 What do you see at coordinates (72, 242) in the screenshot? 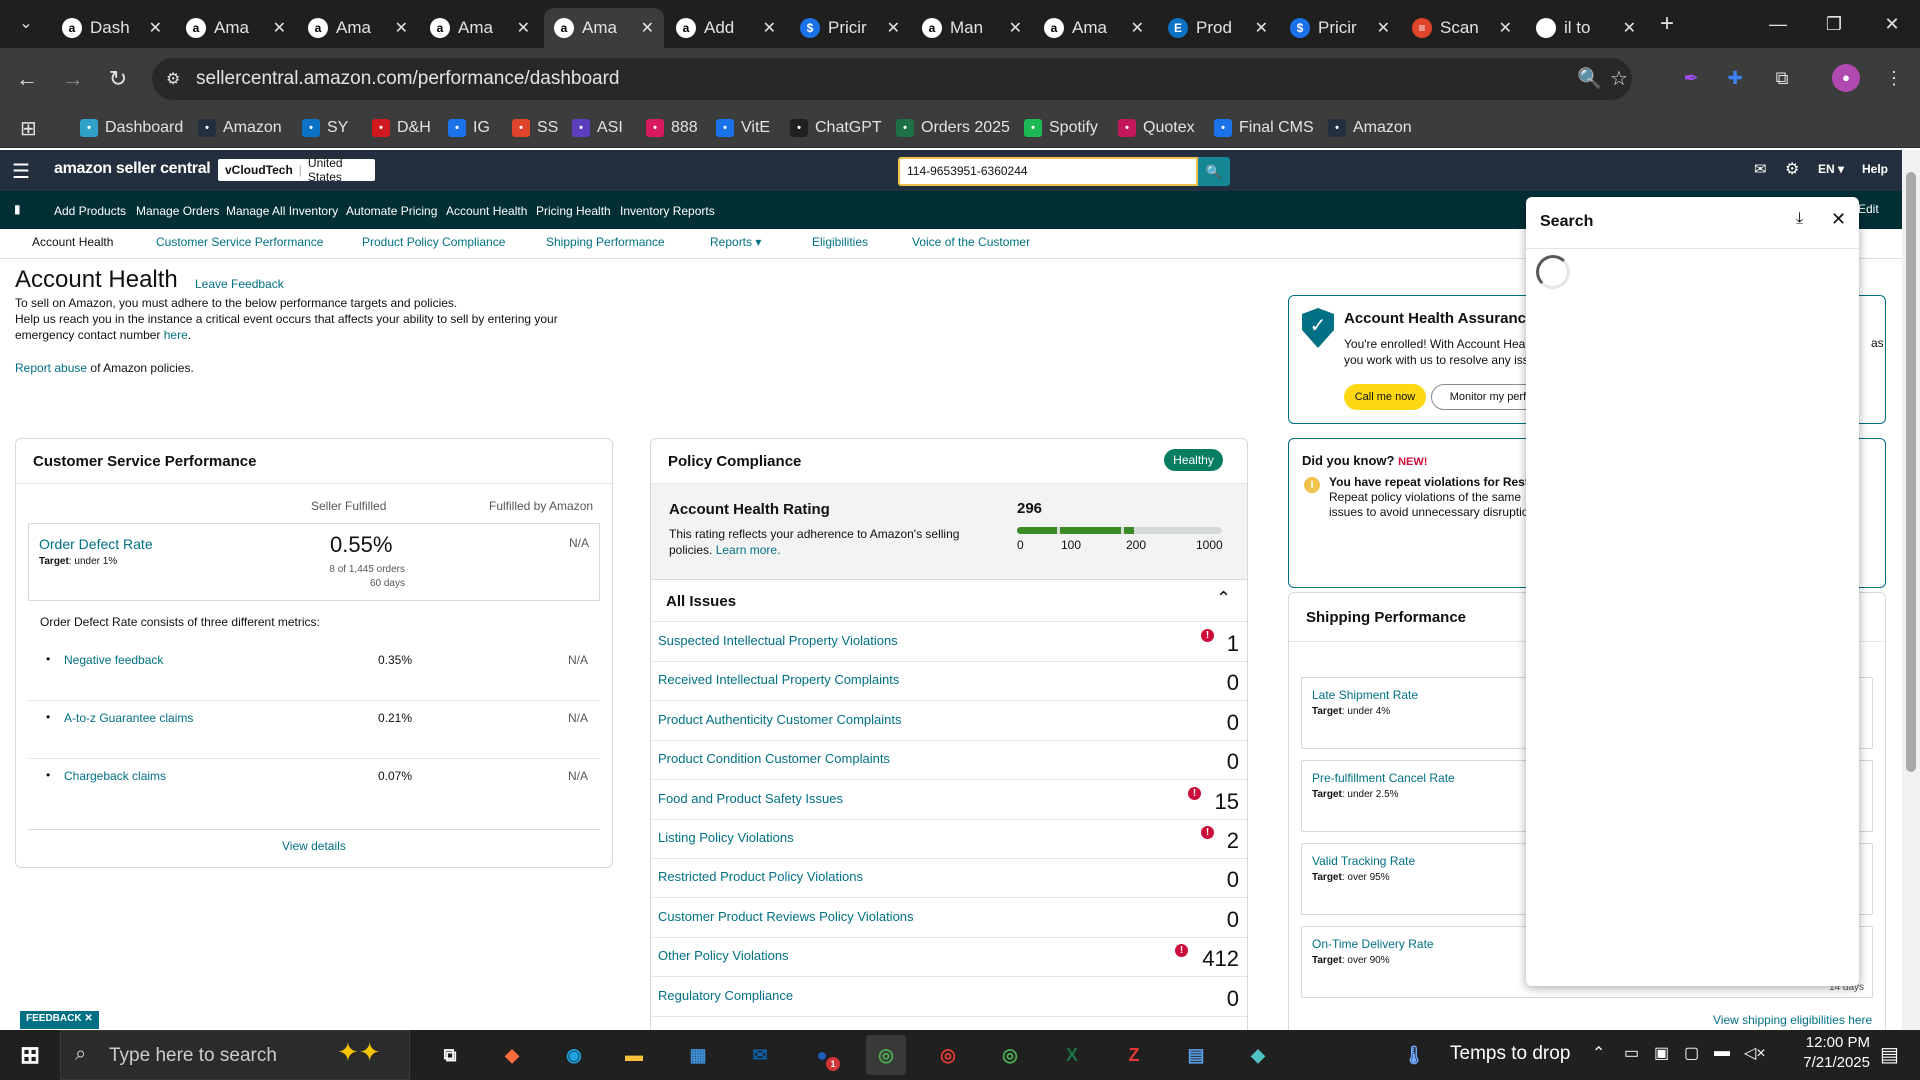
I see `subnav-tab: Account Health` at bounding box center [72, 242].